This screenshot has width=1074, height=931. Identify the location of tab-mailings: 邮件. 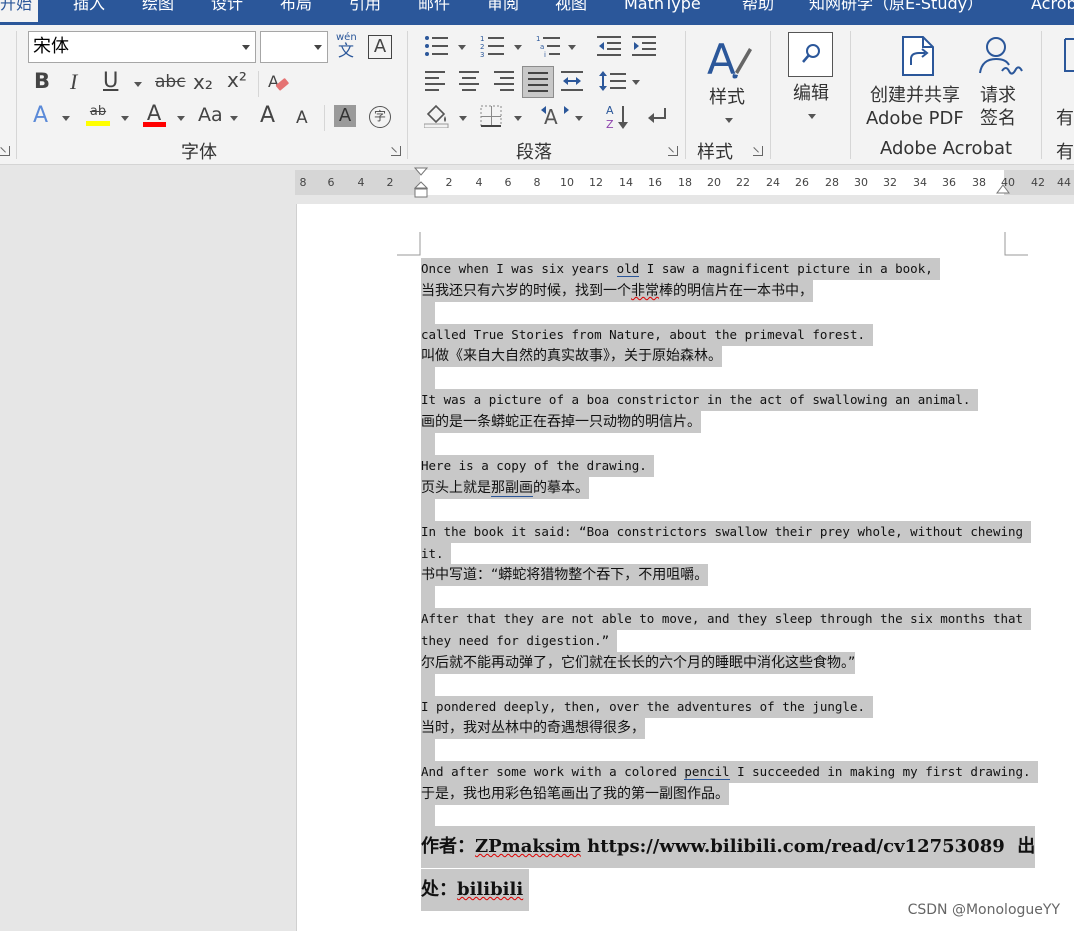
(434, 11).